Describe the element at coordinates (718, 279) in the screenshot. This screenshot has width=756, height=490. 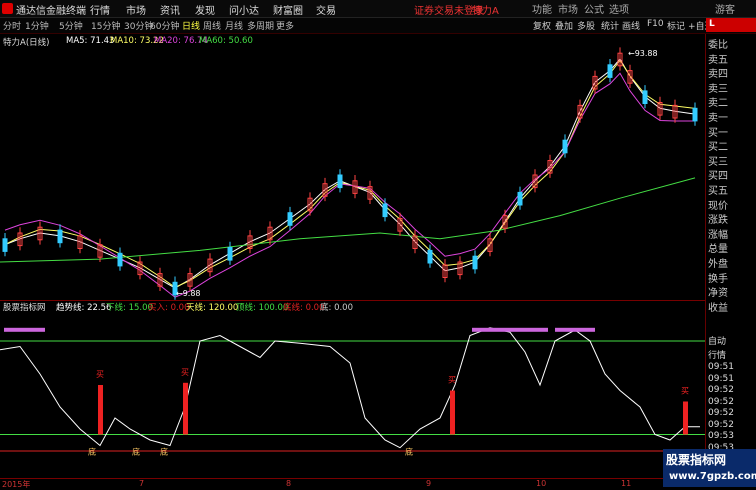
I see `quote-row-label: 换手` at that location.